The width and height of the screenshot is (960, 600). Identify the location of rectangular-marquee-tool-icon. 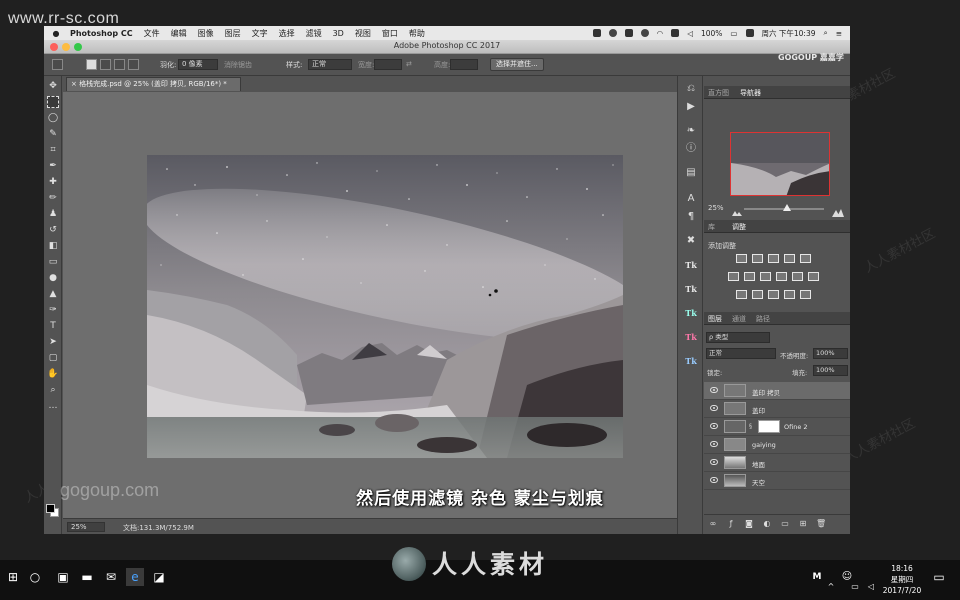
(53, 102).